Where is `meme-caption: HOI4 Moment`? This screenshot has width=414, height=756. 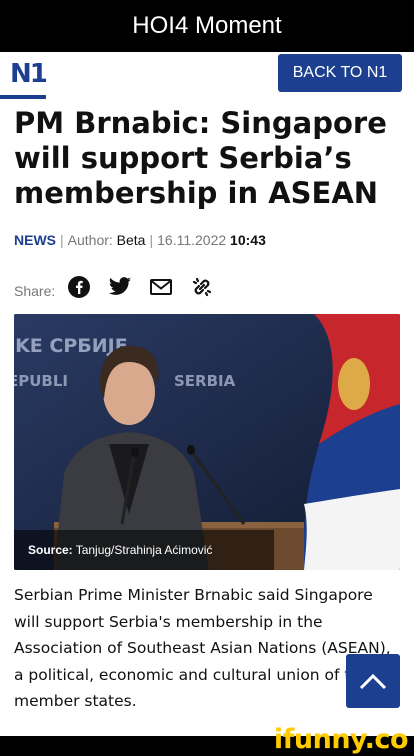
meme-caption: HOI4 Moment is located at coordinates (207, 26).